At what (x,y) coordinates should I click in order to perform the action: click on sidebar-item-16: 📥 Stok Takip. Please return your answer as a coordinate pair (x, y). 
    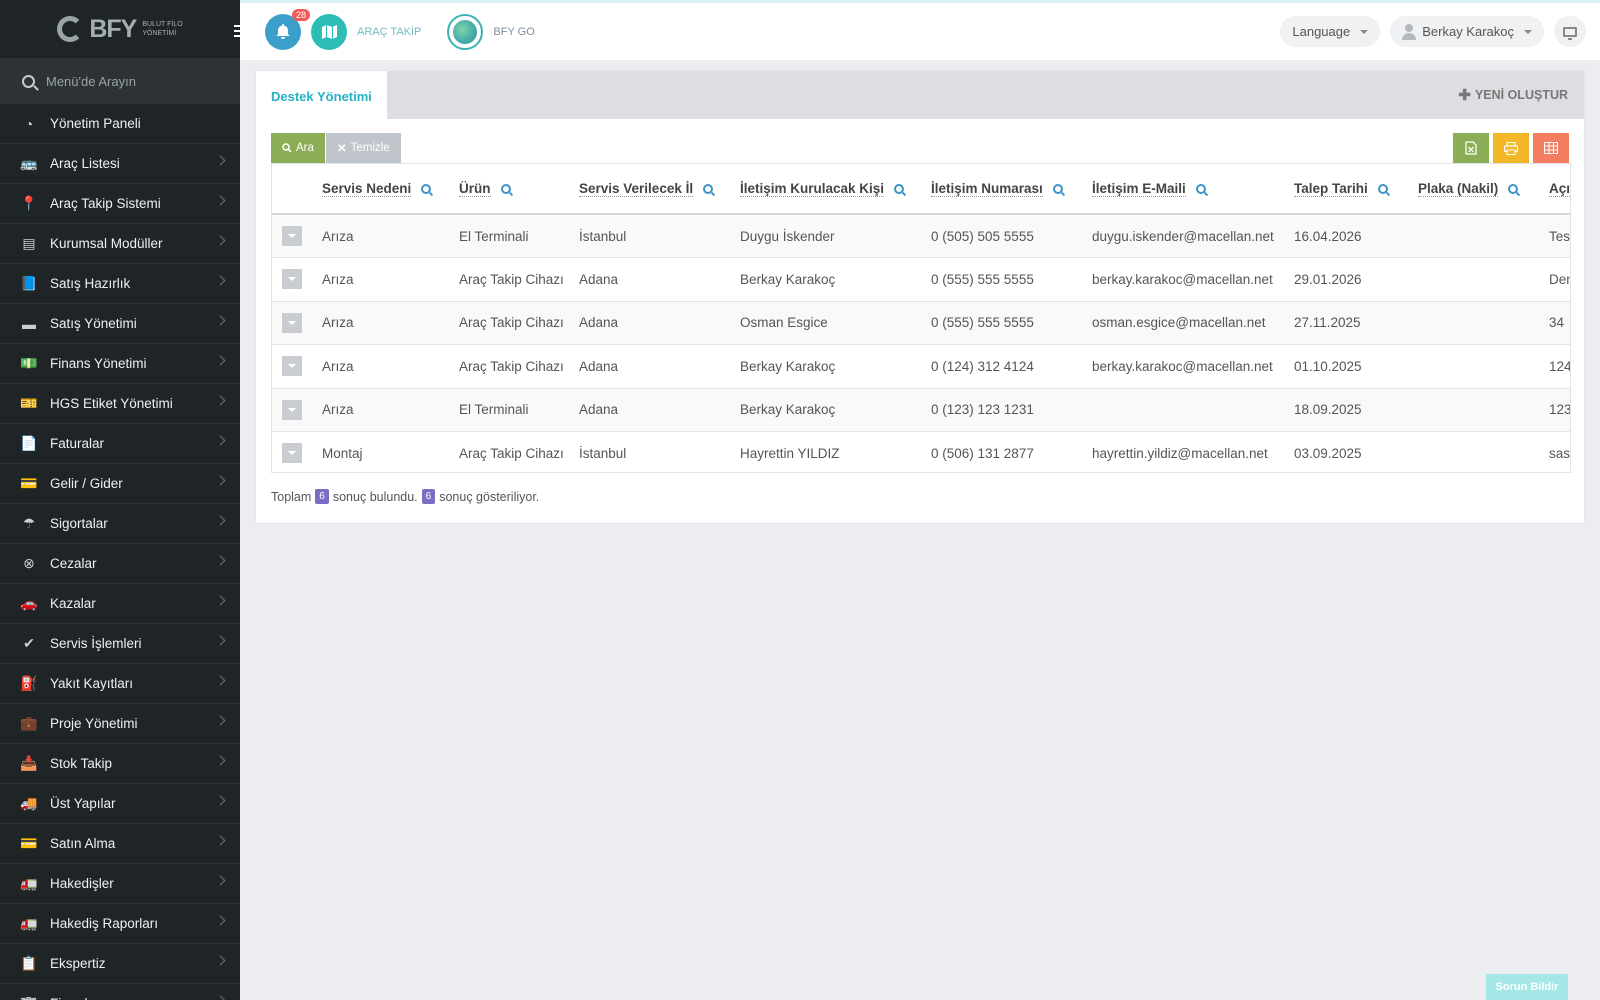
    Looking at the image, I should click on (120, 764).